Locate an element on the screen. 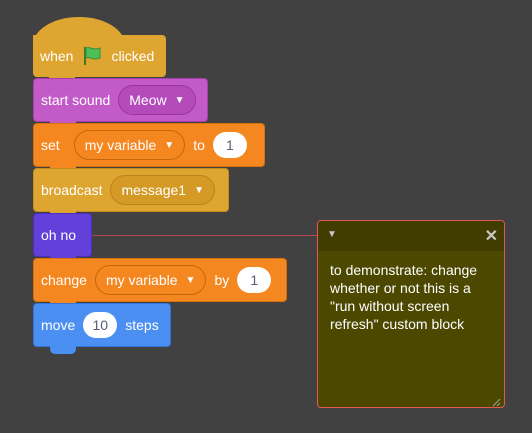 The image size is (532, 433). steps-input: 10 is located at coordinates (100, 325).